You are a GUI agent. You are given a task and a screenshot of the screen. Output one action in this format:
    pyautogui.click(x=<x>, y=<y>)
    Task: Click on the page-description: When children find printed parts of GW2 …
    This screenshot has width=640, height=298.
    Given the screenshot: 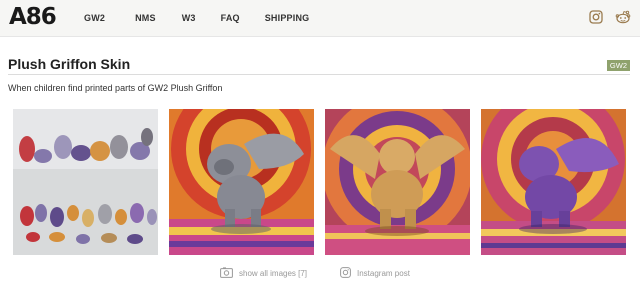 What is the action you would take?
    pyautogui.click(x=115, y=88)
    